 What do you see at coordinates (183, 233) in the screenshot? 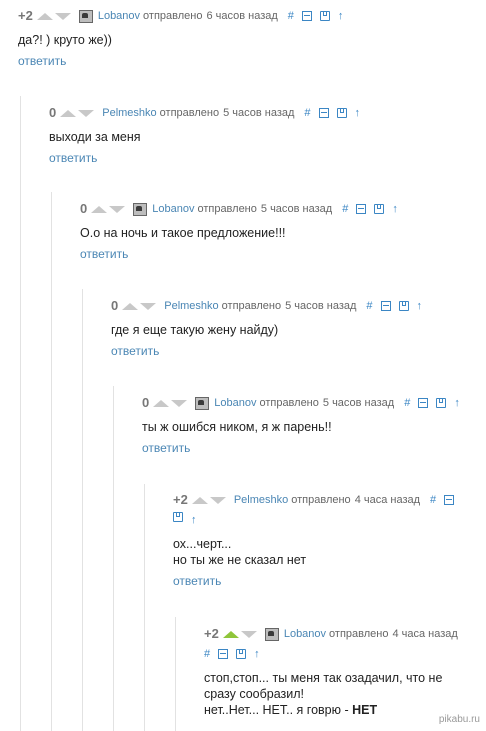
I see `text-line: О.о на ночь и такое предложение!!!` at bounding box center [183, 233].